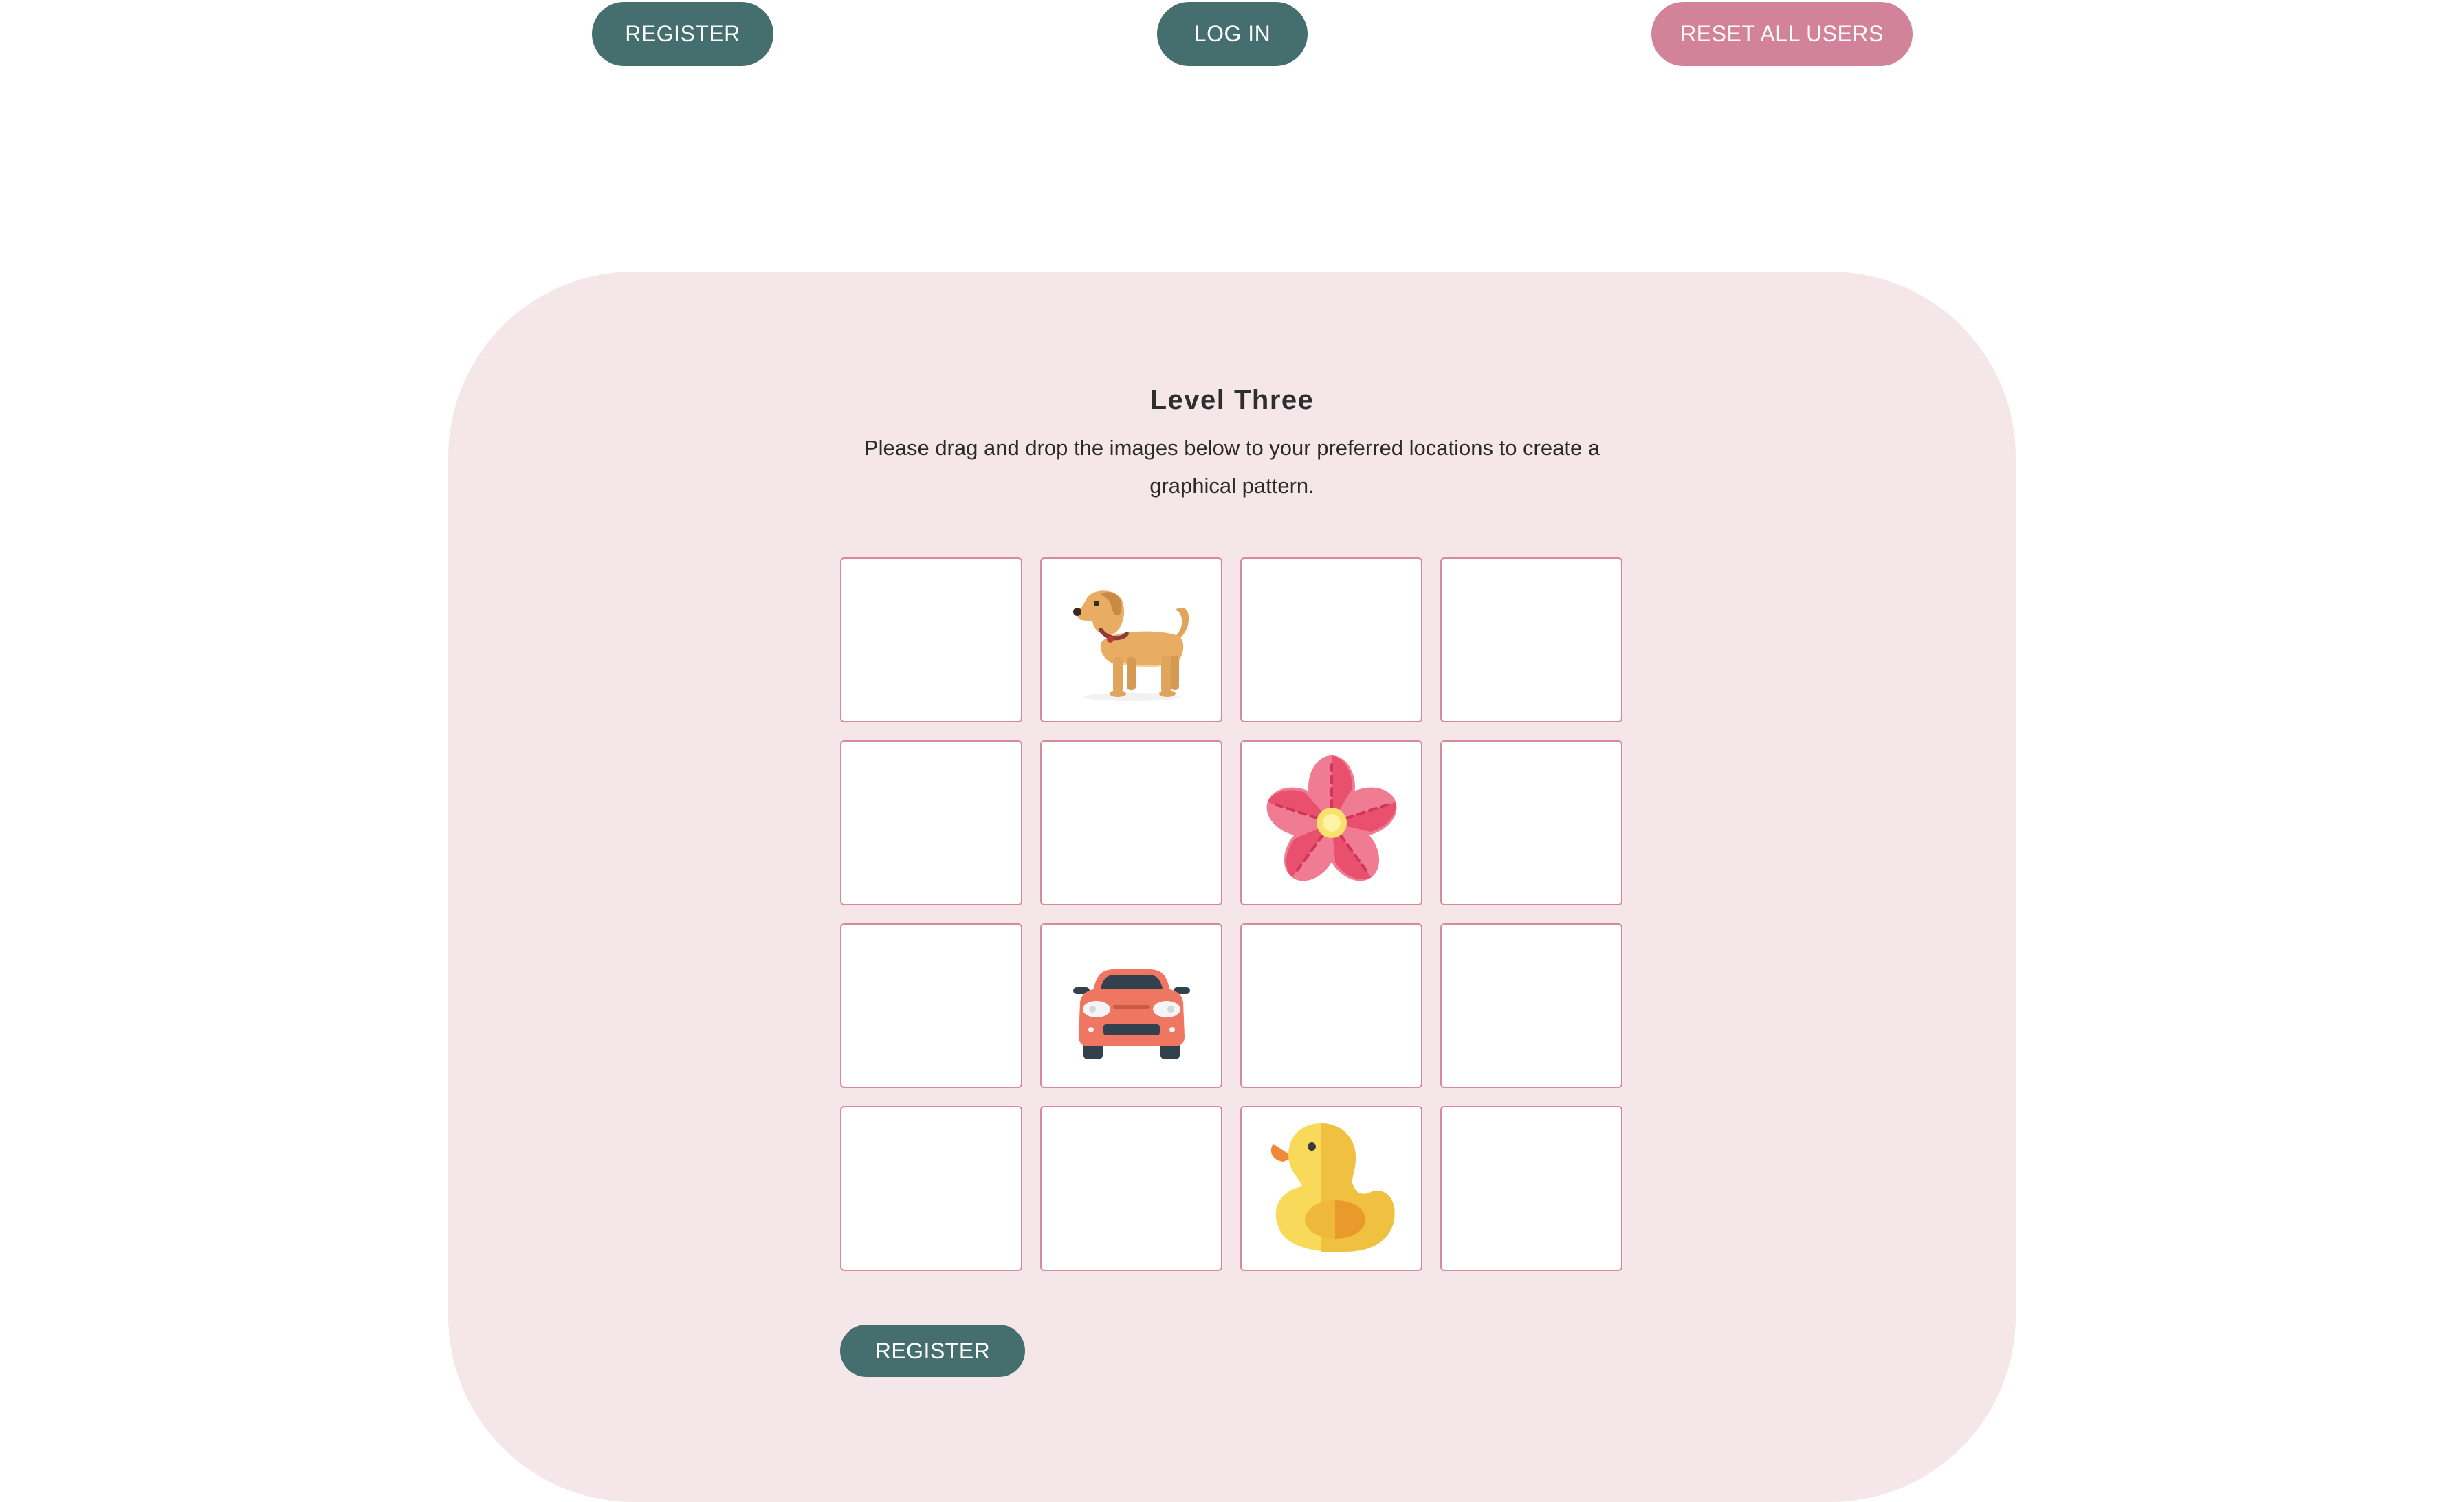 The height and width of the screenshot is (1502, 2464). What do you see at coordinates (1232, 34) in the screenshot?
I see `login-button: LOG IN` at bounding box center [1232, 34].